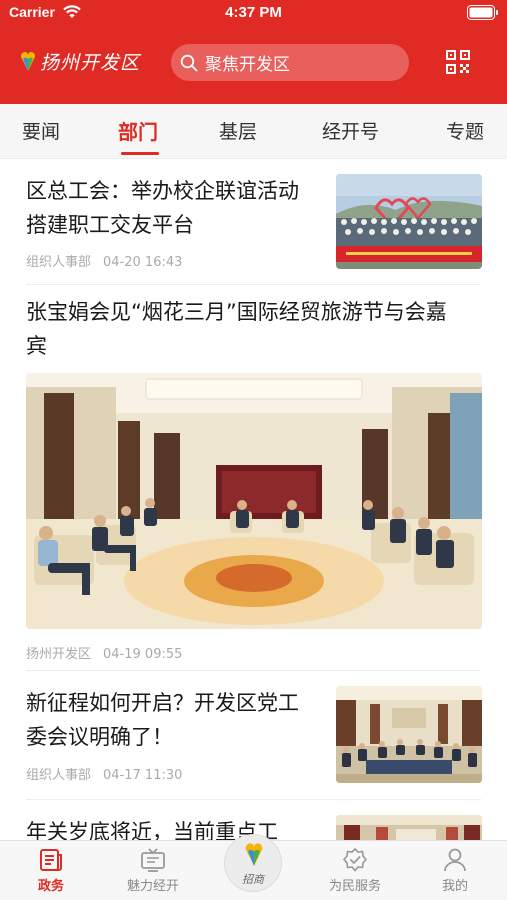 This screenshot has width=507, height=900. I want to click on app-header: Carrier 4:37 PM 扬州开发区 聚焦开发区, so click(253, 52).